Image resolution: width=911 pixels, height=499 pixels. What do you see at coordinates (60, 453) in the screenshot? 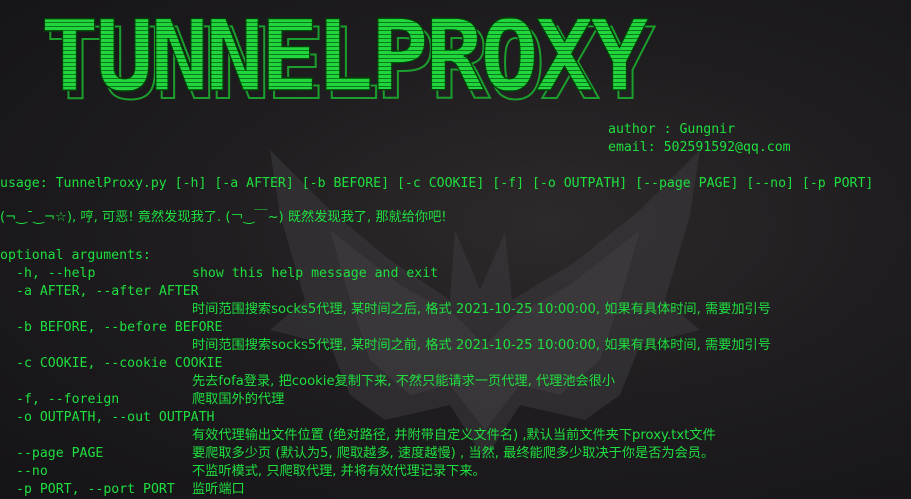
I see `option-page-flag: --page PAGE` at bounding box center [60, 453].